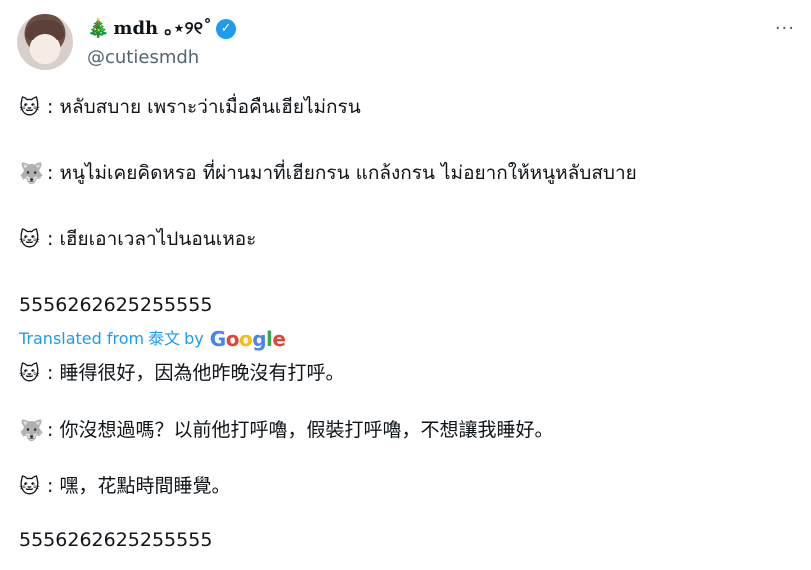 The image size is (811, 570). What do you see at coordinates (194, 338) in the screenshot?
I see `translated-by-label: by` at bounding box center [194, 338].